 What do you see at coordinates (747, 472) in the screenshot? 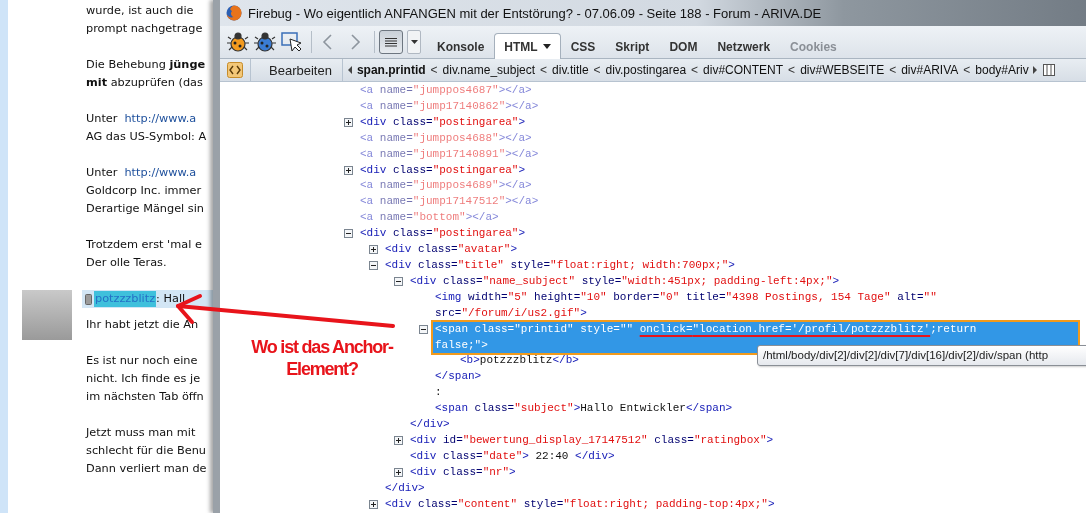
I see `code-line: <div class="nr">` at bounding box center [747, 472].